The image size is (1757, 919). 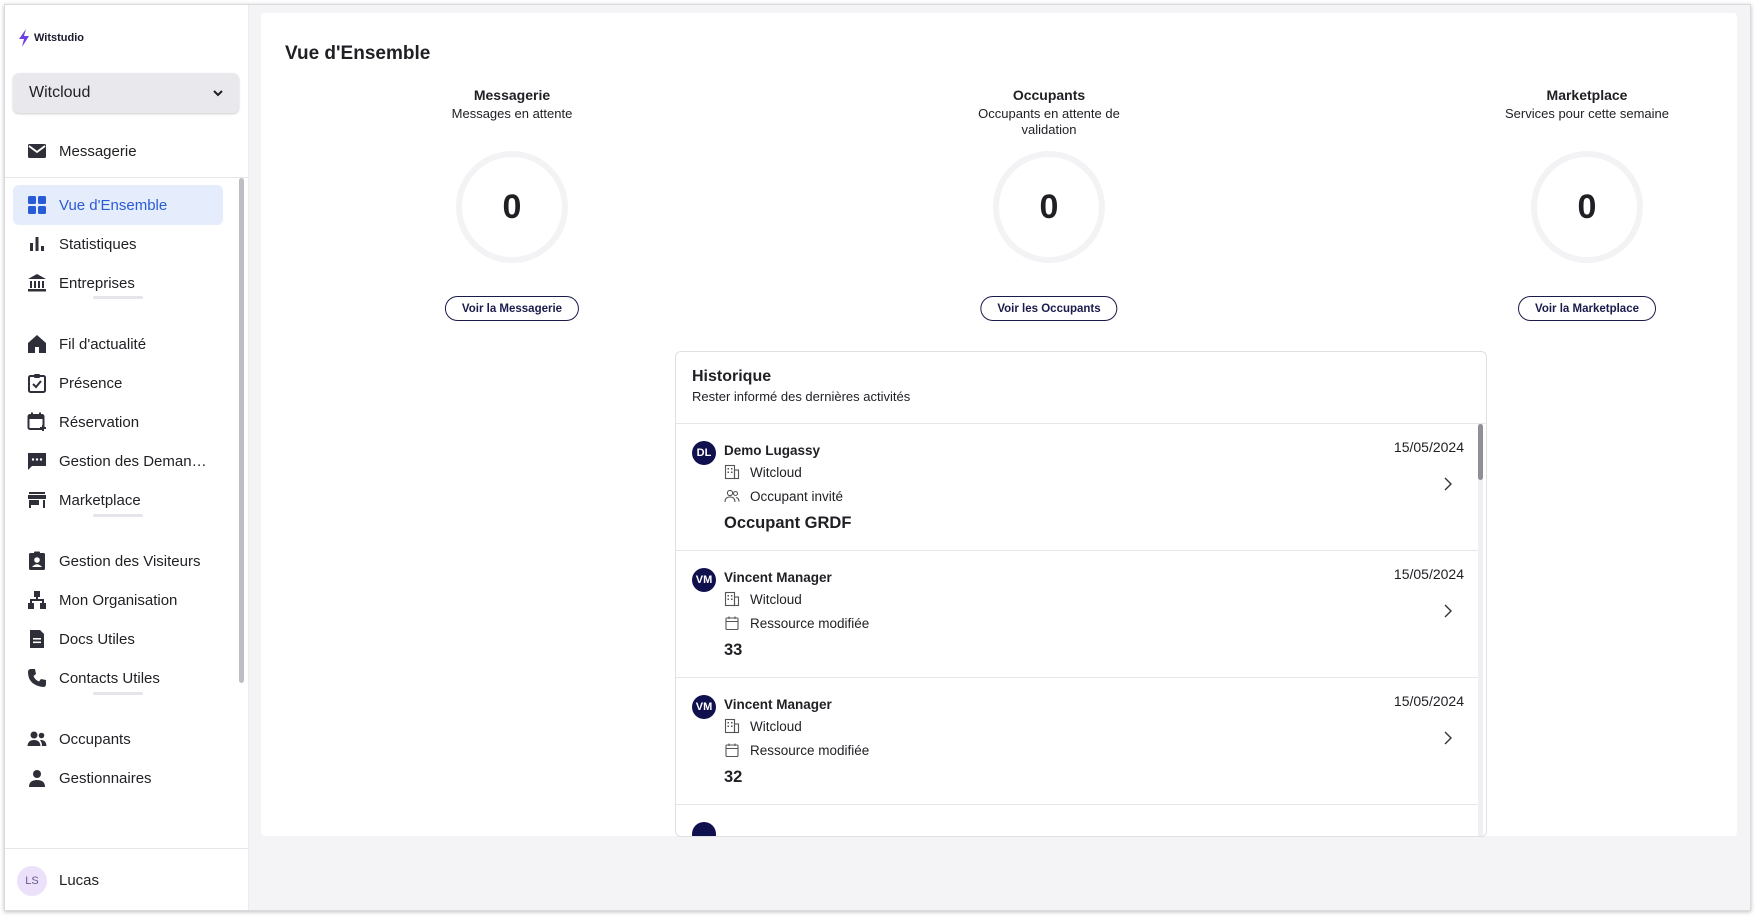 What do you see at coordinates (126, 151) in the screenshot?
I see `sidebar-item-messagerie: Messagerie` at bounding box center [126, 151].